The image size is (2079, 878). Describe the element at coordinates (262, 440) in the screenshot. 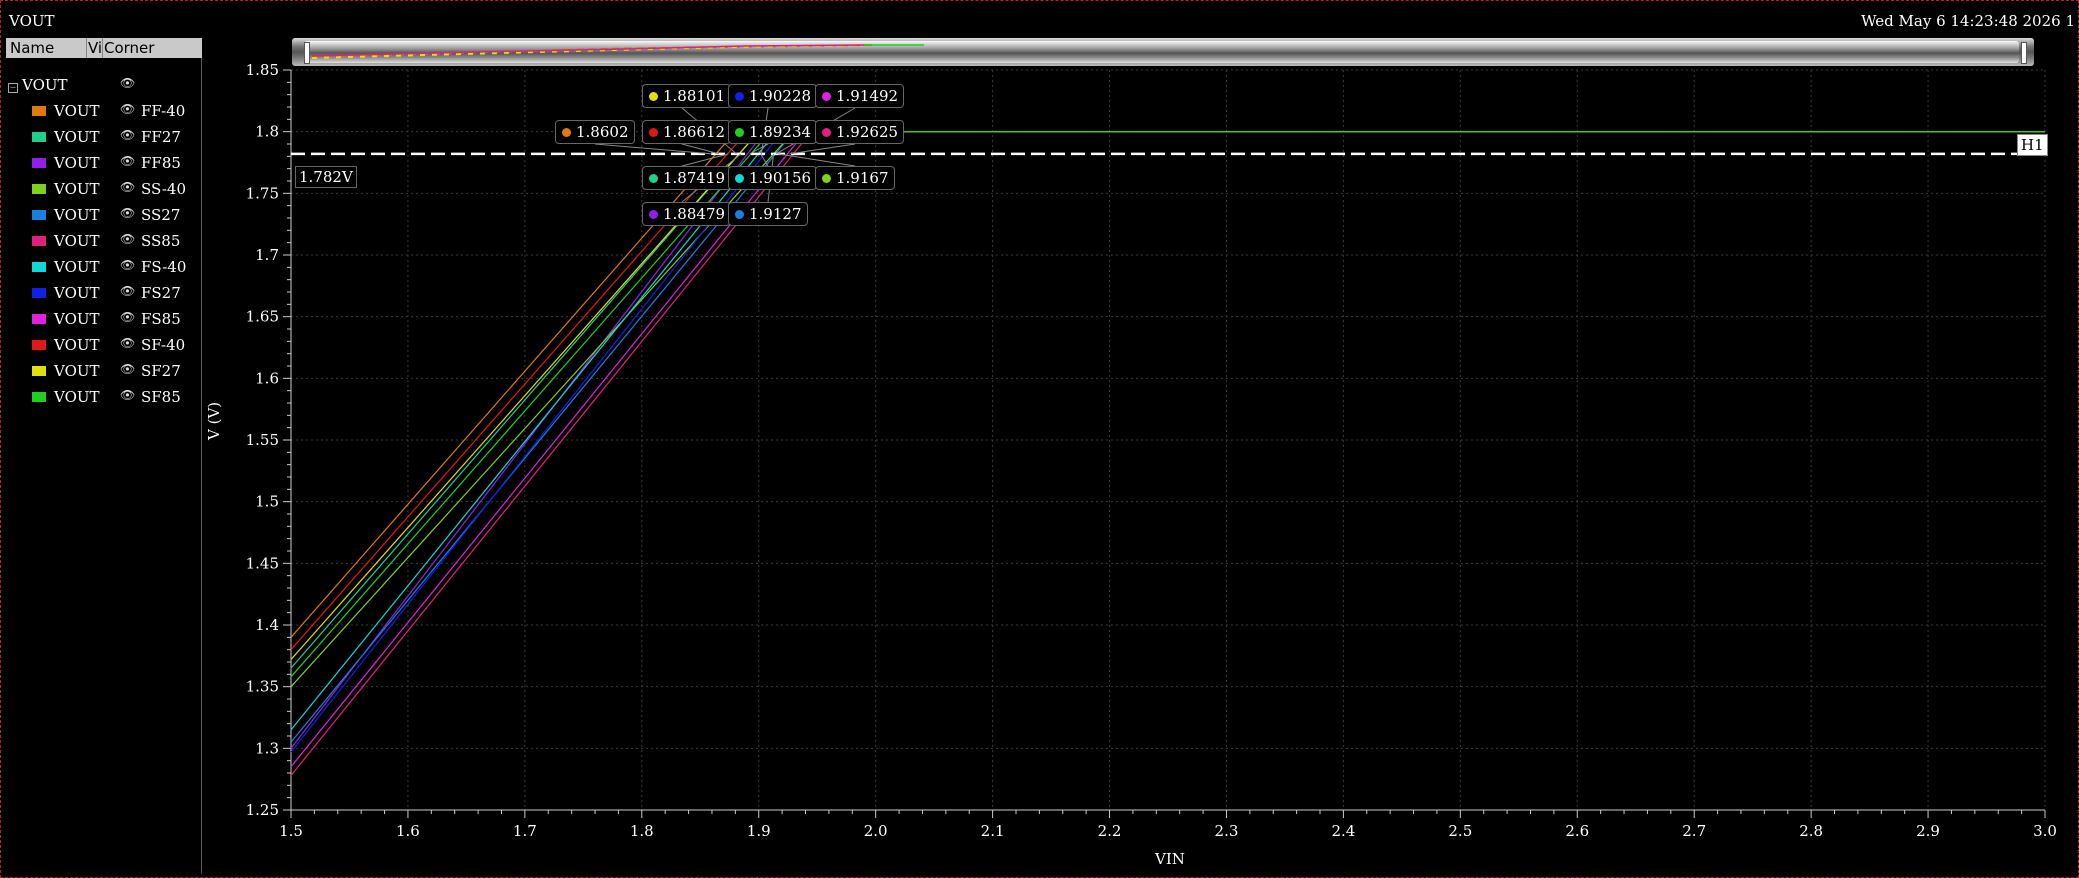

I see `y-tick-label: 1.55` at that location.